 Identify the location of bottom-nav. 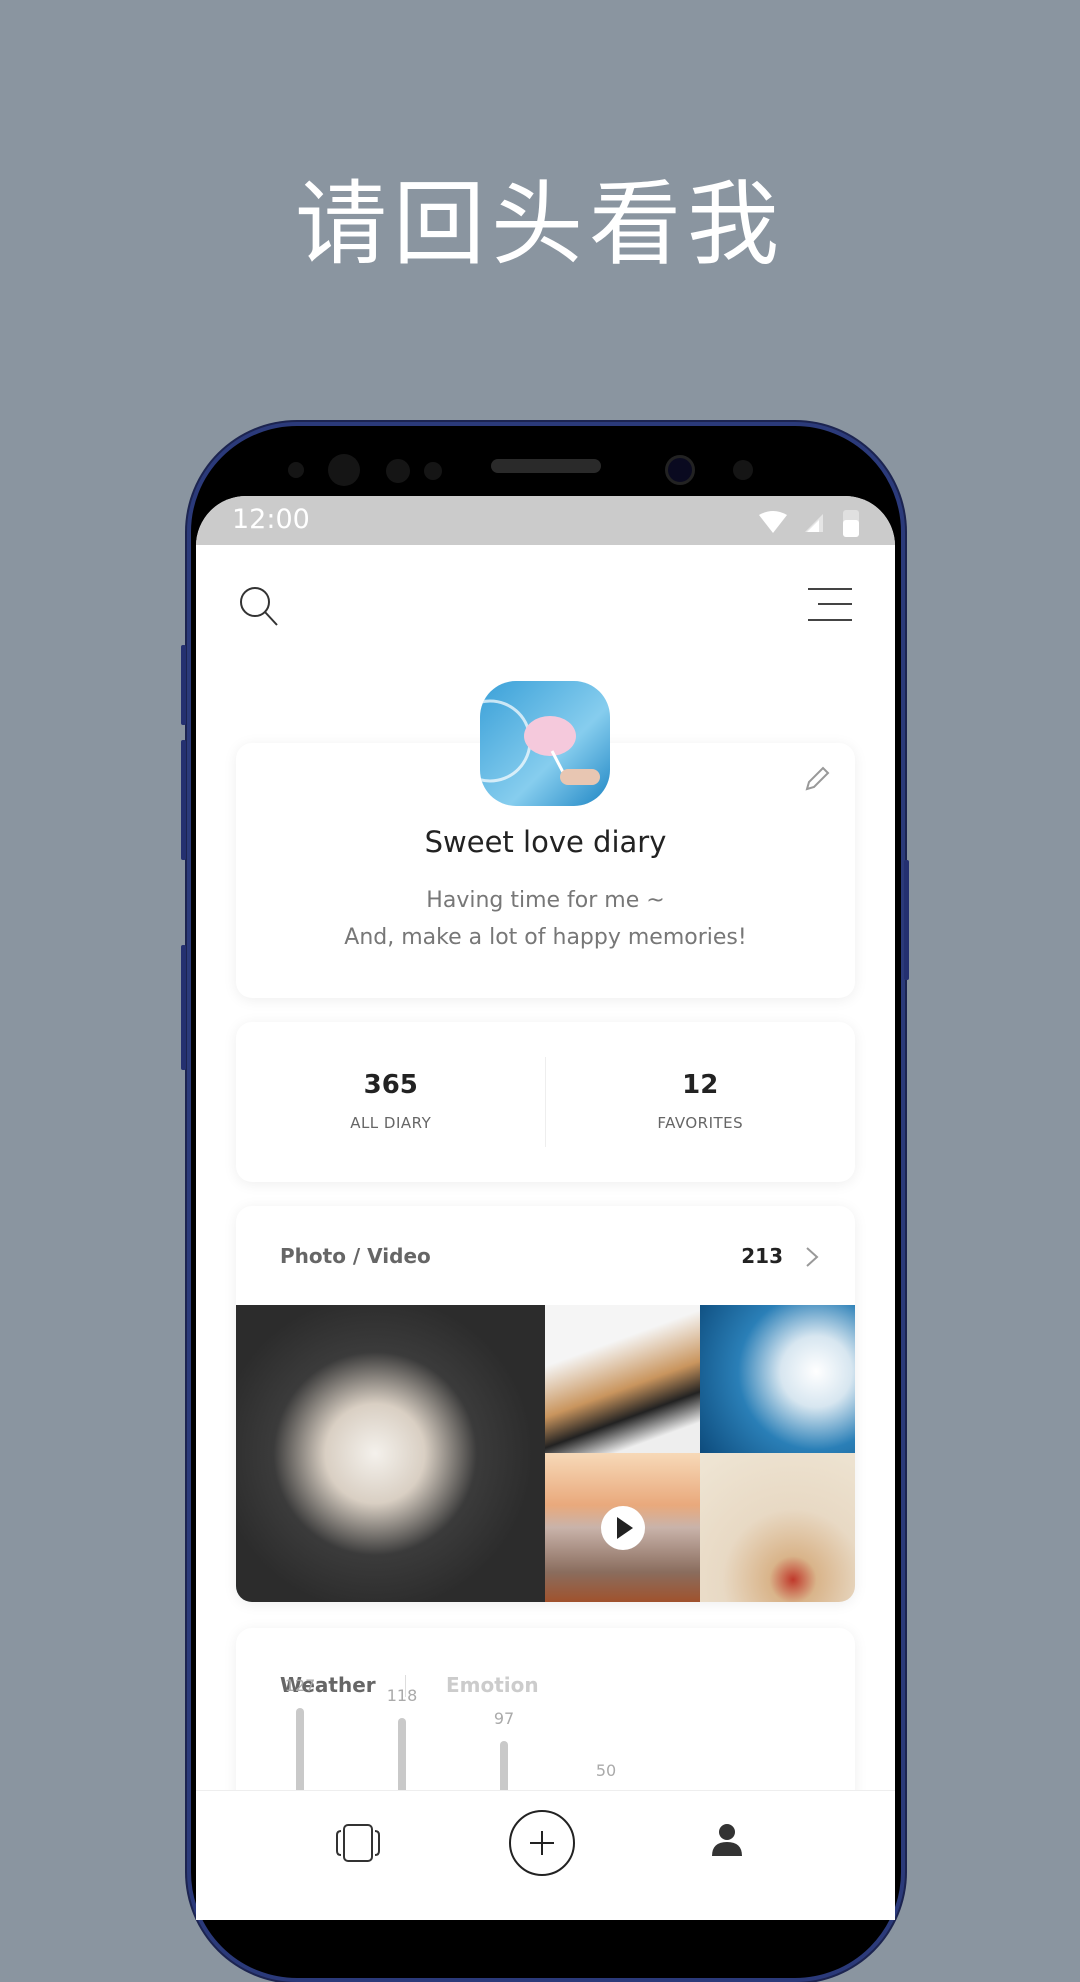
(545, 1855).